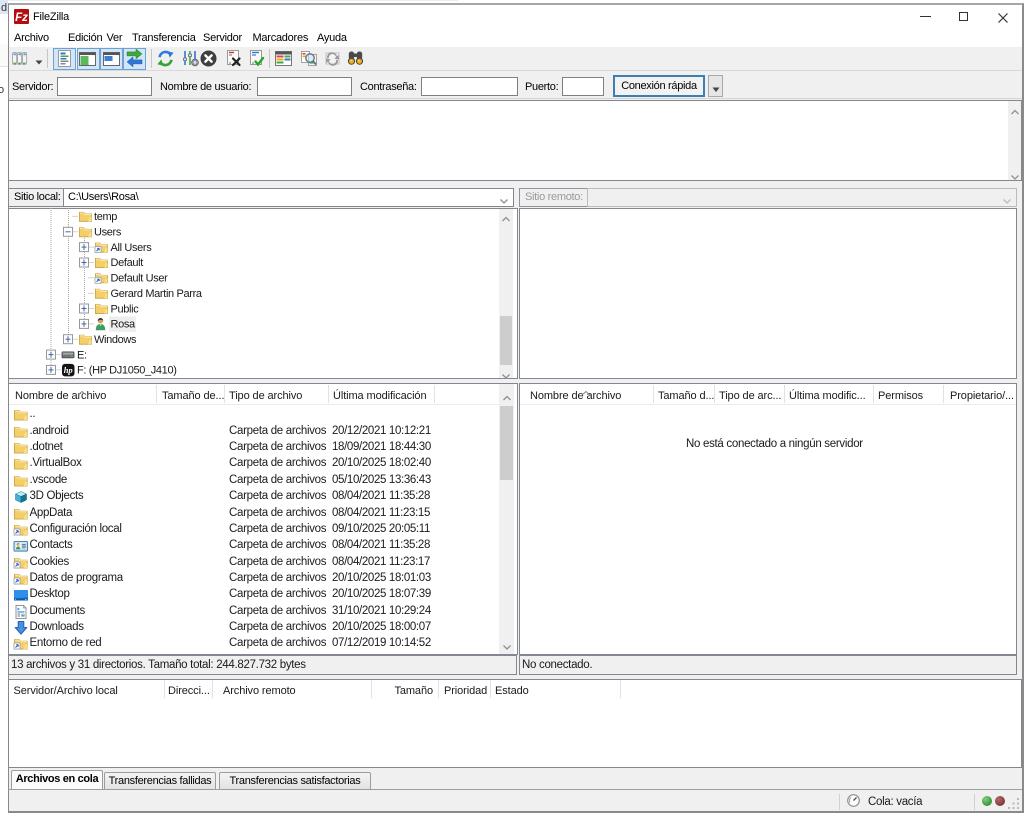 This screenshot has width=1024, height=816. Describe the element at coordinates (68, 370) in the screenshot. I see `svg-text: hp` at that location.